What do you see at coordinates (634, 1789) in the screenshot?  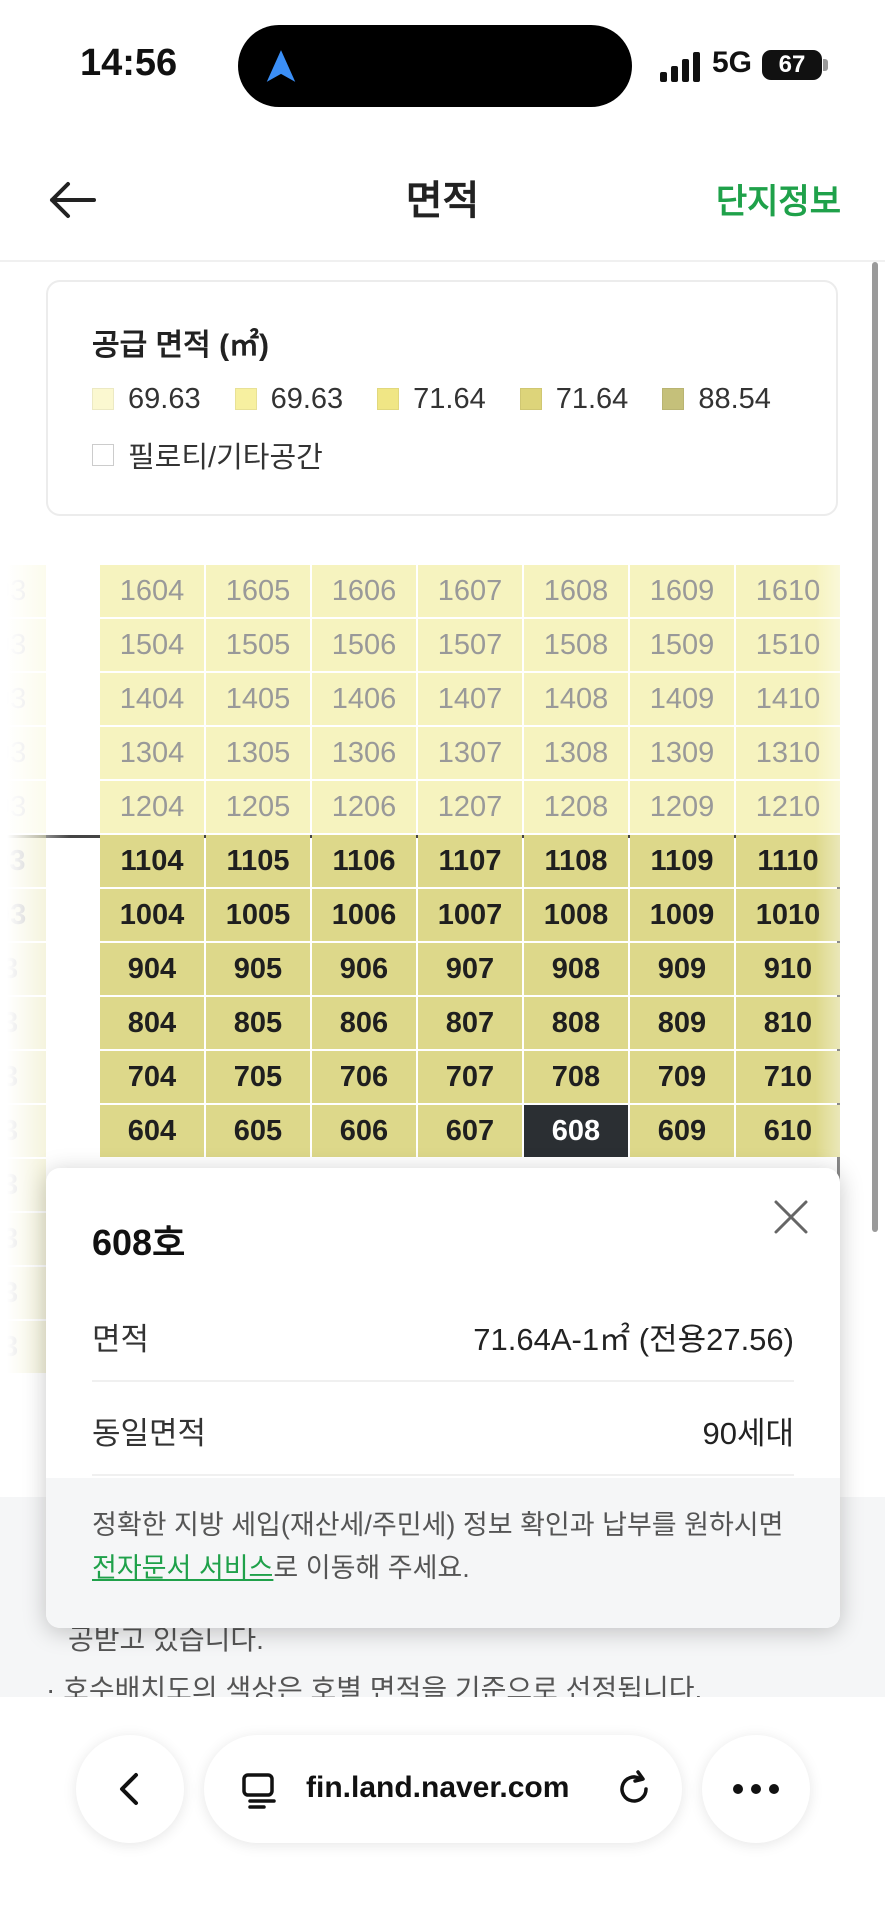 I see `reload-icon` at bounding box center [634, 1789].